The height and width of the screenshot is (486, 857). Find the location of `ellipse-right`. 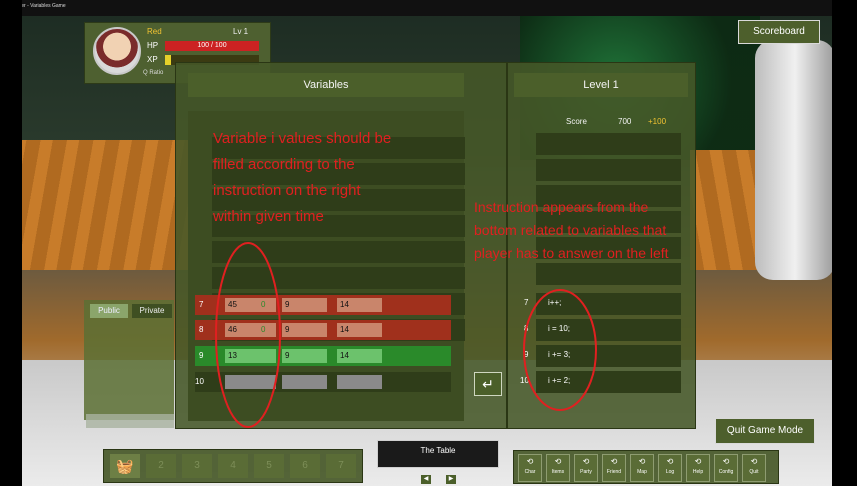

ellipse-right is located at coordinates (560, 350).